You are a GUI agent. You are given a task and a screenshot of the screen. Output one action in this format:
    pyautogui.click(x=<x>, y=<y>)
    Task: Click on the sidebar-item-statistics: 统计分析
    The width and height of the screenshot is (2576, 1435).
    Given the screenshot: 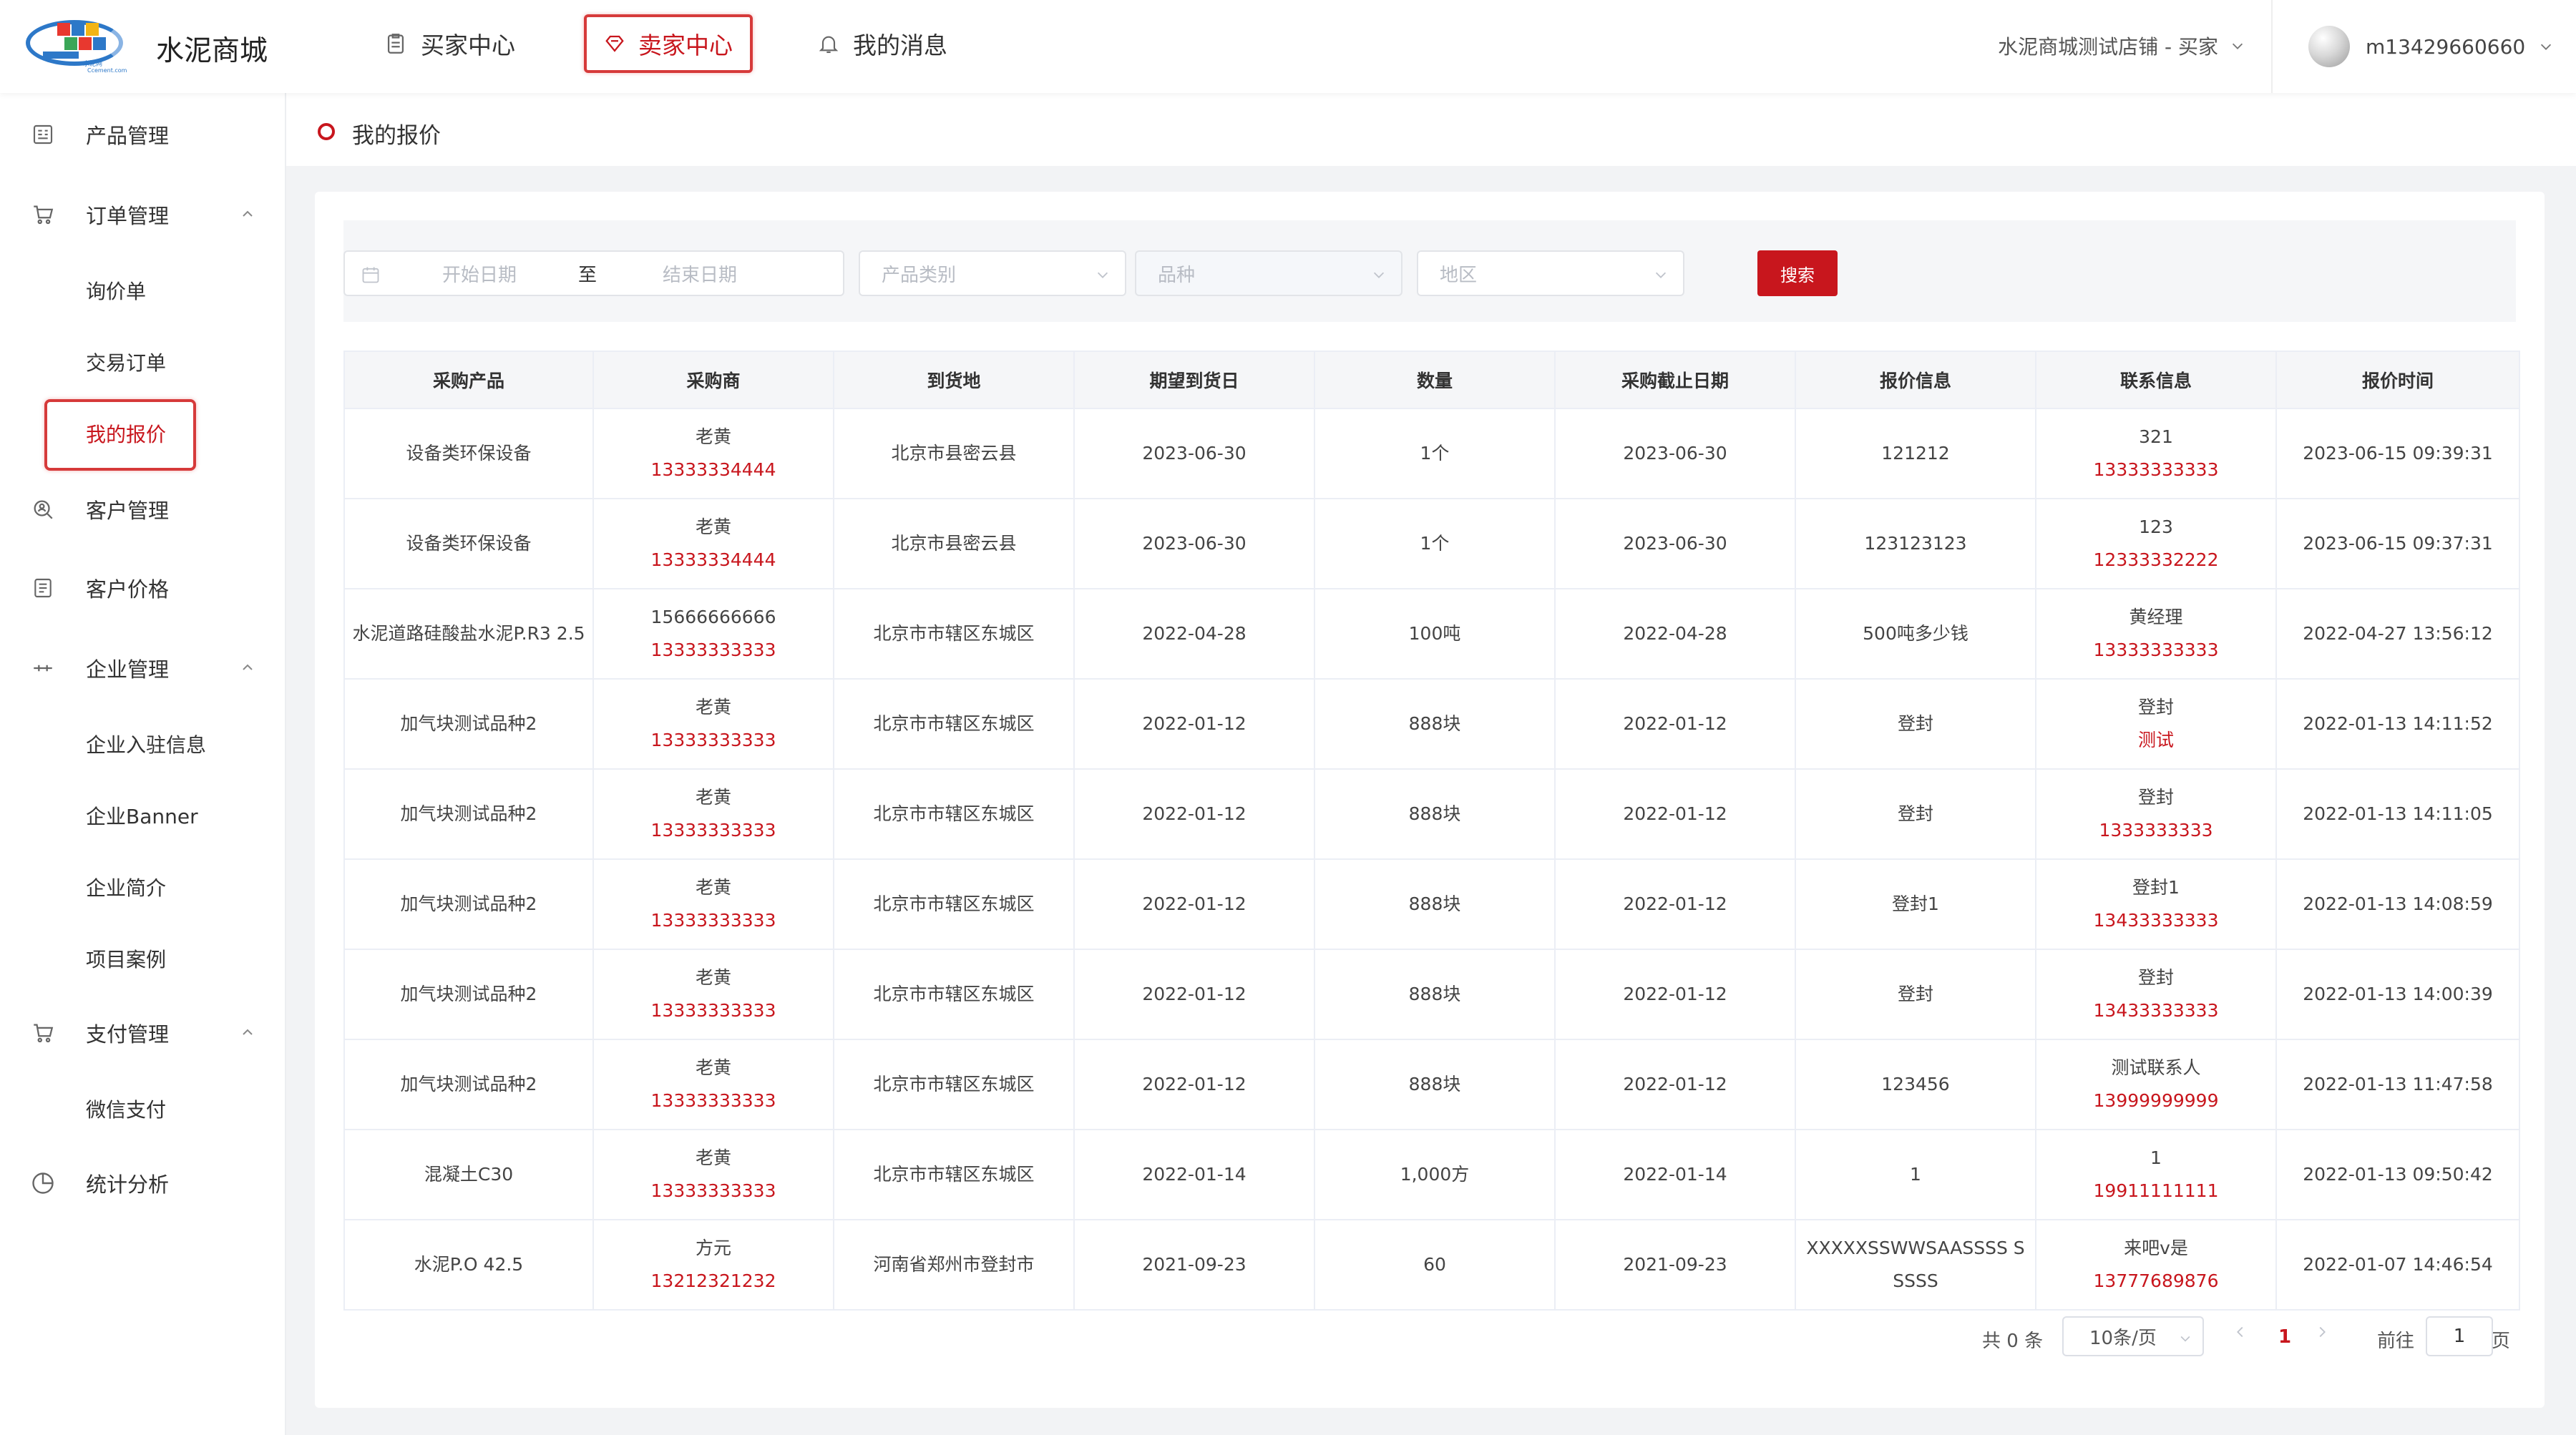 What is the action you would take?
    pyautogui.click(x=143, y=1183)
    